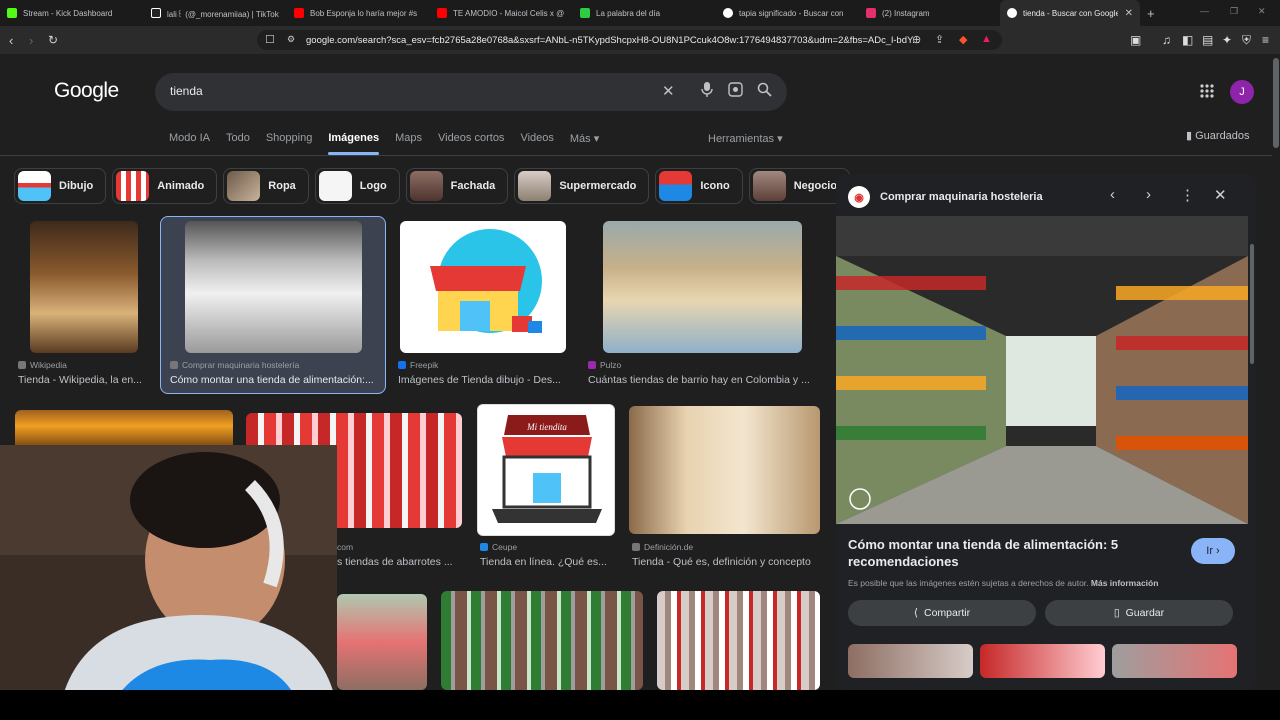 This screenshot has width=1280, height=720. What do you see at coordinates (668, 91) in the screenshot?
I see `clear-icon: ✕` at bounding box center [668, 91].